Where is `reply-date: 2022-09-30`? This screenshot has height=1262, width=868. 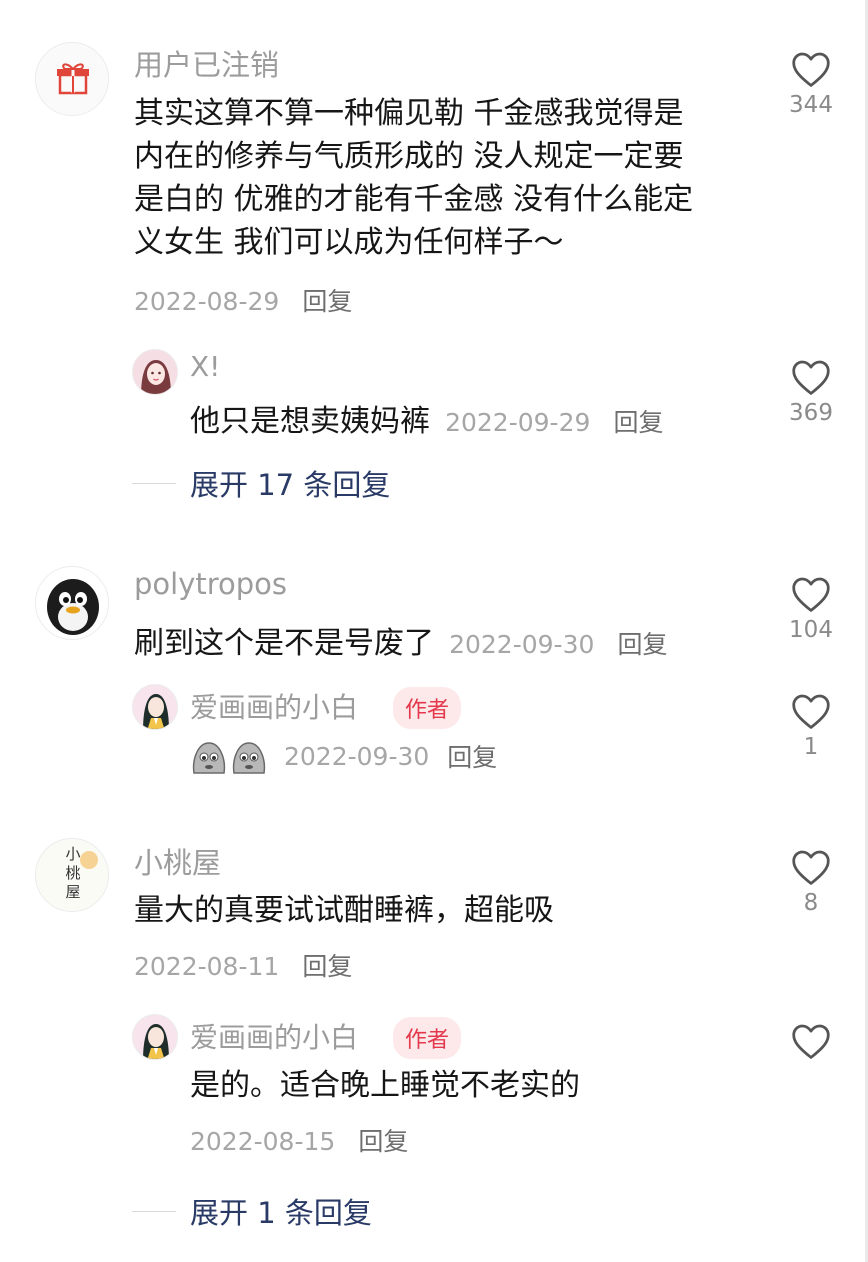
reply-date: 2022-09-30 is located at coordinates (357, 756).